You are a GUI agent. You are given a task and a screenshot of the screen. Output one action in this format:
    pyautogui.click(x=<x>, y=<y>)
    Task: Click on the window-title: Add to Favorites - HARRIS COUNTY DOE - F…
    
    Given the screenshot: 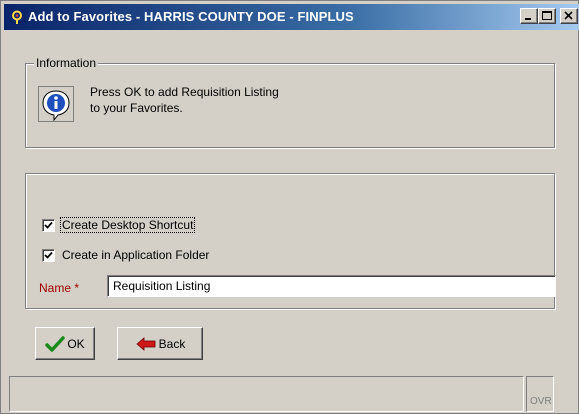 What is the action you would take?
    pyautogui.click(x=191, y=16)
    